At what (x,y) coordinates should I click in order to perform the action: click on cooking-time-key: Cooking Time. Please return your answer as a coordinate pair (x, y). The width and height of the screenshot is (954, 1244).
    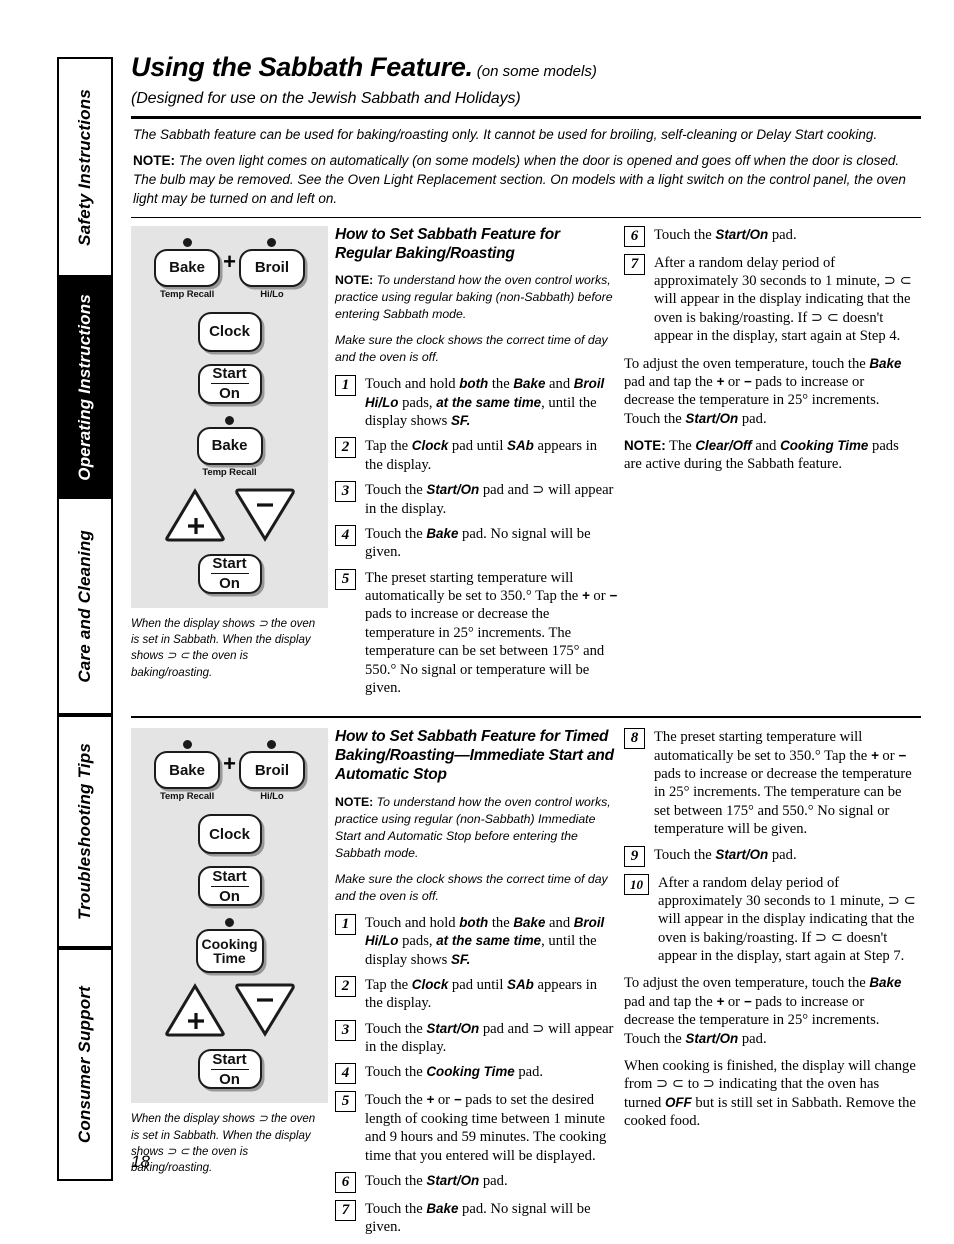
    Looking at the image, I should click on (229, 951).